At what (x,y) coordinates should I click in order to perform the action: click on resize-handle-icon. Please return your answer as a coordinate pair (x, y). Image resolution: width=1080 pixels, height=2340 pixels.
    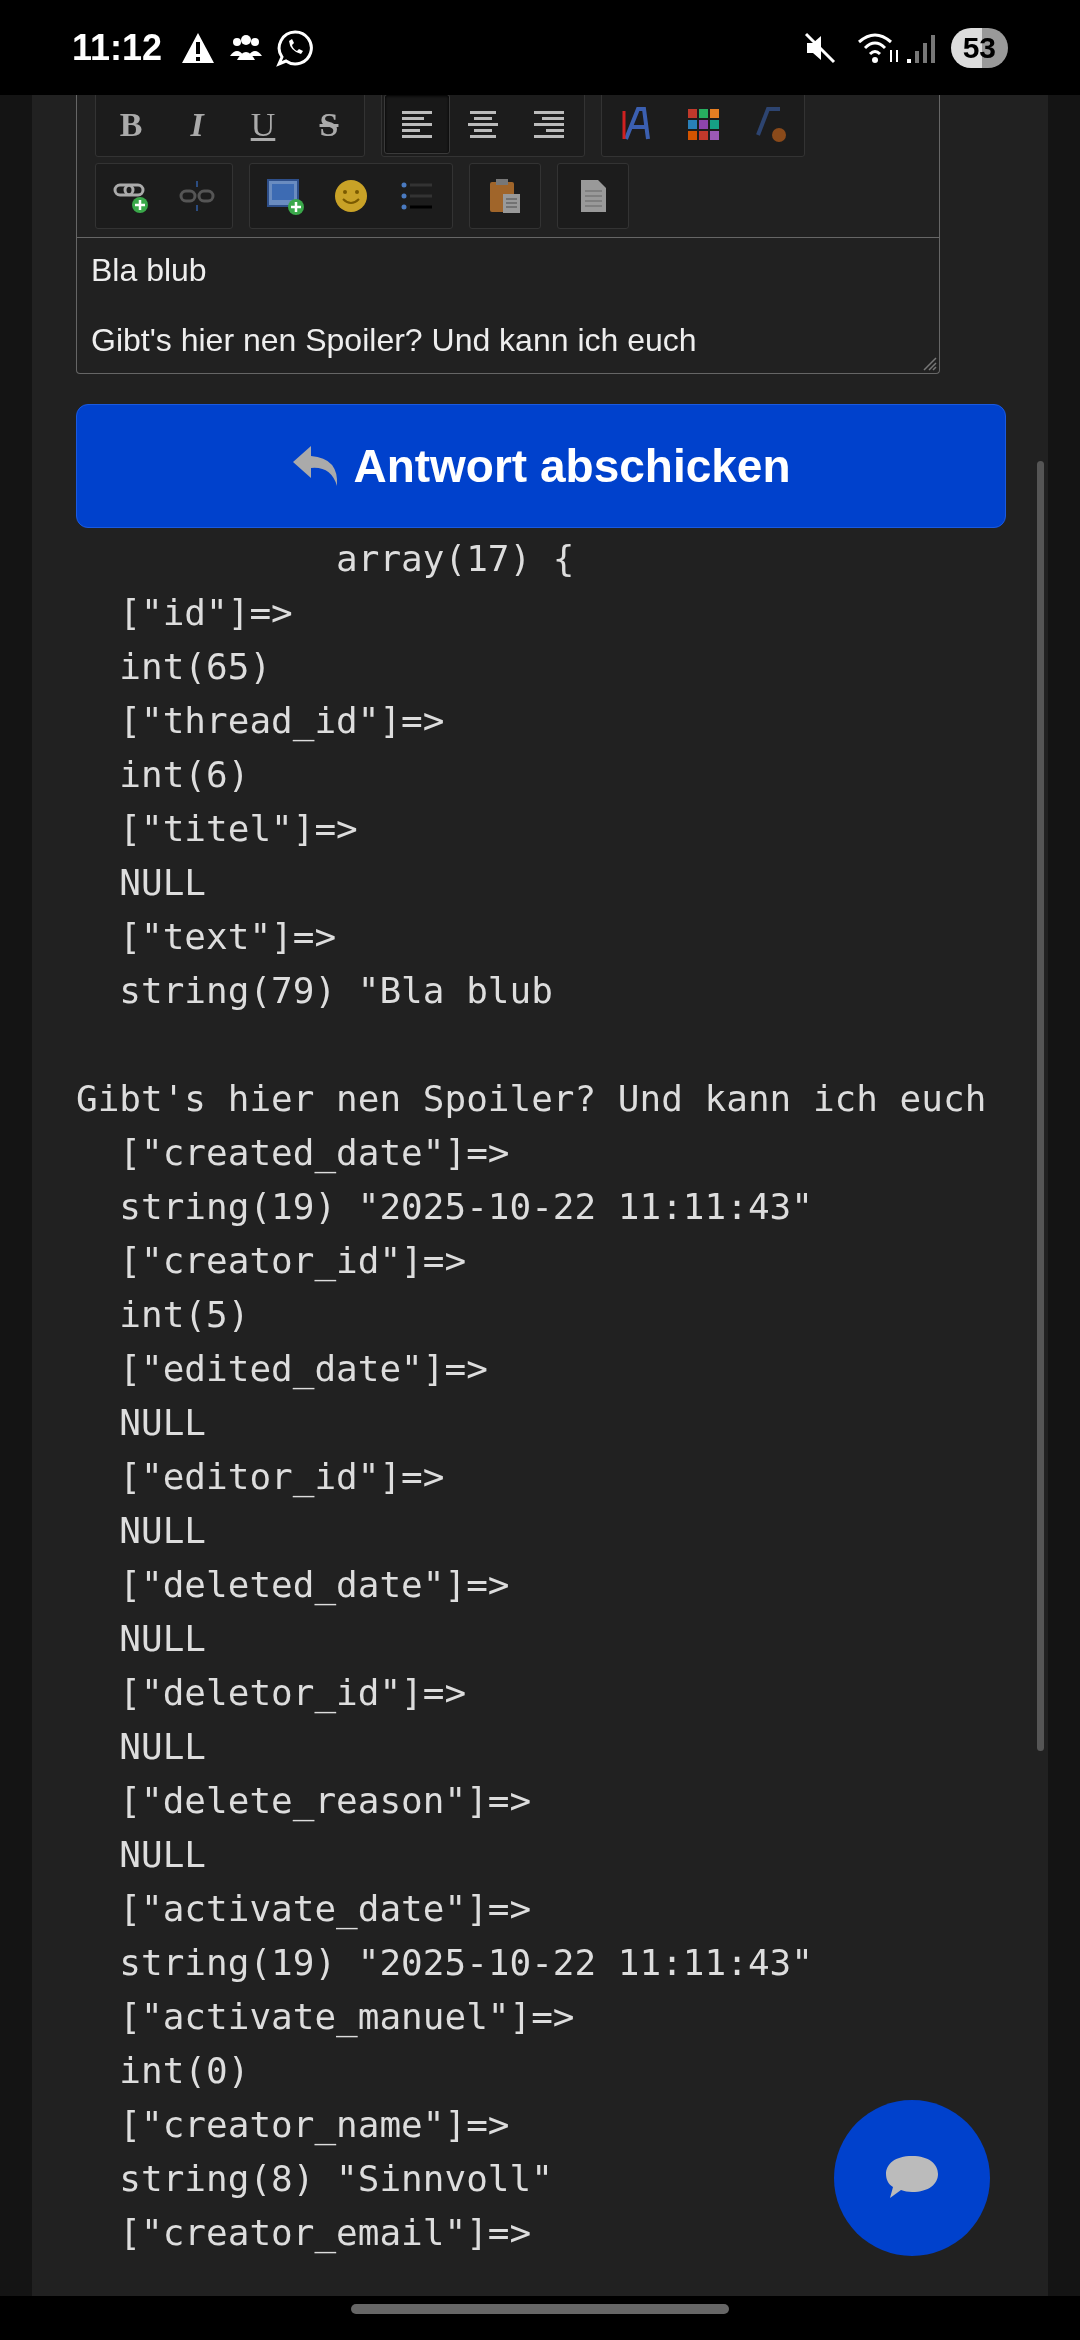
    Looking at the image, I should click on (929, 363).